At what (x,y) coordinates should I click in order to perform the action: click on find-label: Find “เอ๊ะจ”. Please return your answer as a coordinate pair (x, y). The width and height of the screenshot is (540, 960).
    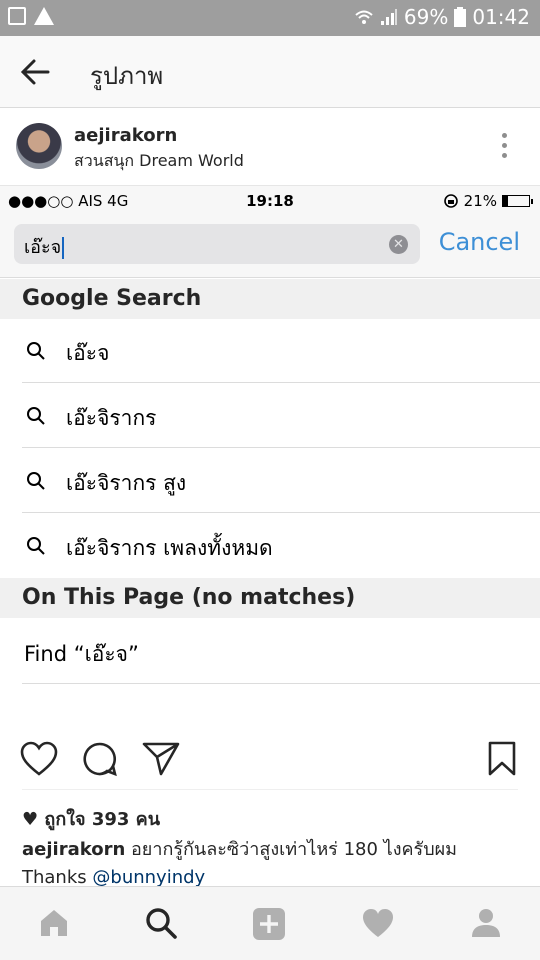
    Looking at the image, I should click on (81, 654).